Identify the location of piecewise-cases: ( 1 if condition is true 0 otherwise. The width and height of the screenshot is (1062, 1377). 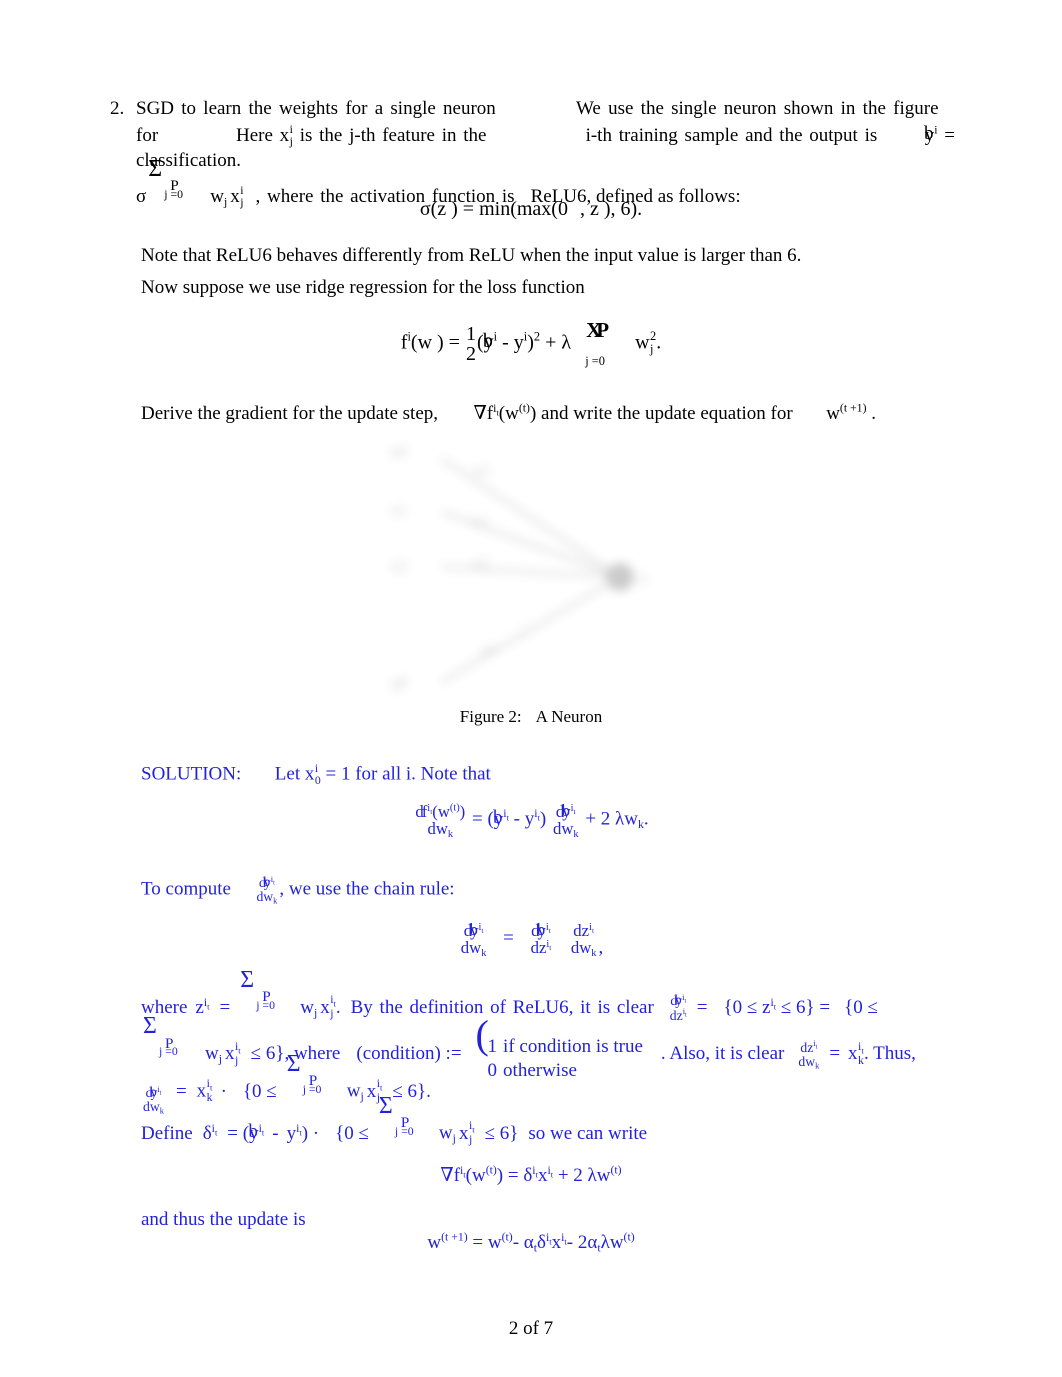
(562, 1049).